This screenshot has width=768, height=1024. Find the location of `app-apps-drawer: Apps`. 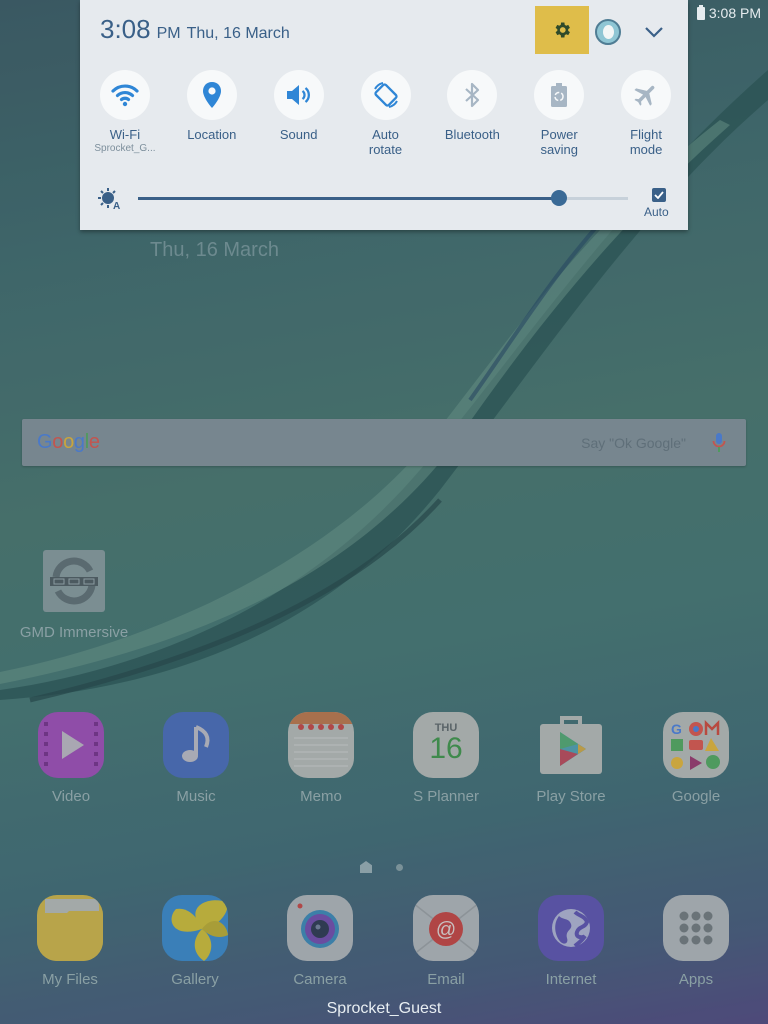

app-apps-drawer: Apps is located at coordinates (696, 941).